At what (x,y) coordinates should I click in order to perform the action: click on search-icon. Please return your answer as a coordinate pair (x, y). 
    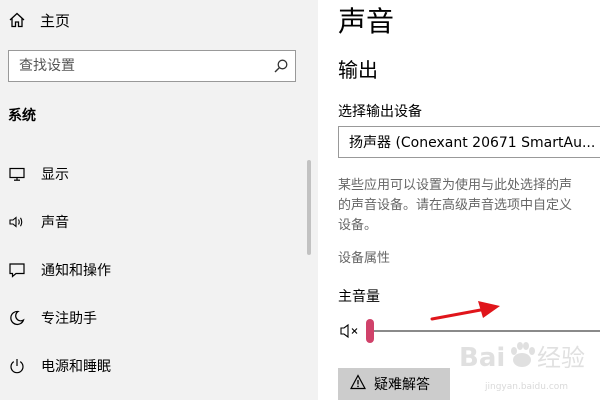
    Looking at the image, I should click on (281, 66).